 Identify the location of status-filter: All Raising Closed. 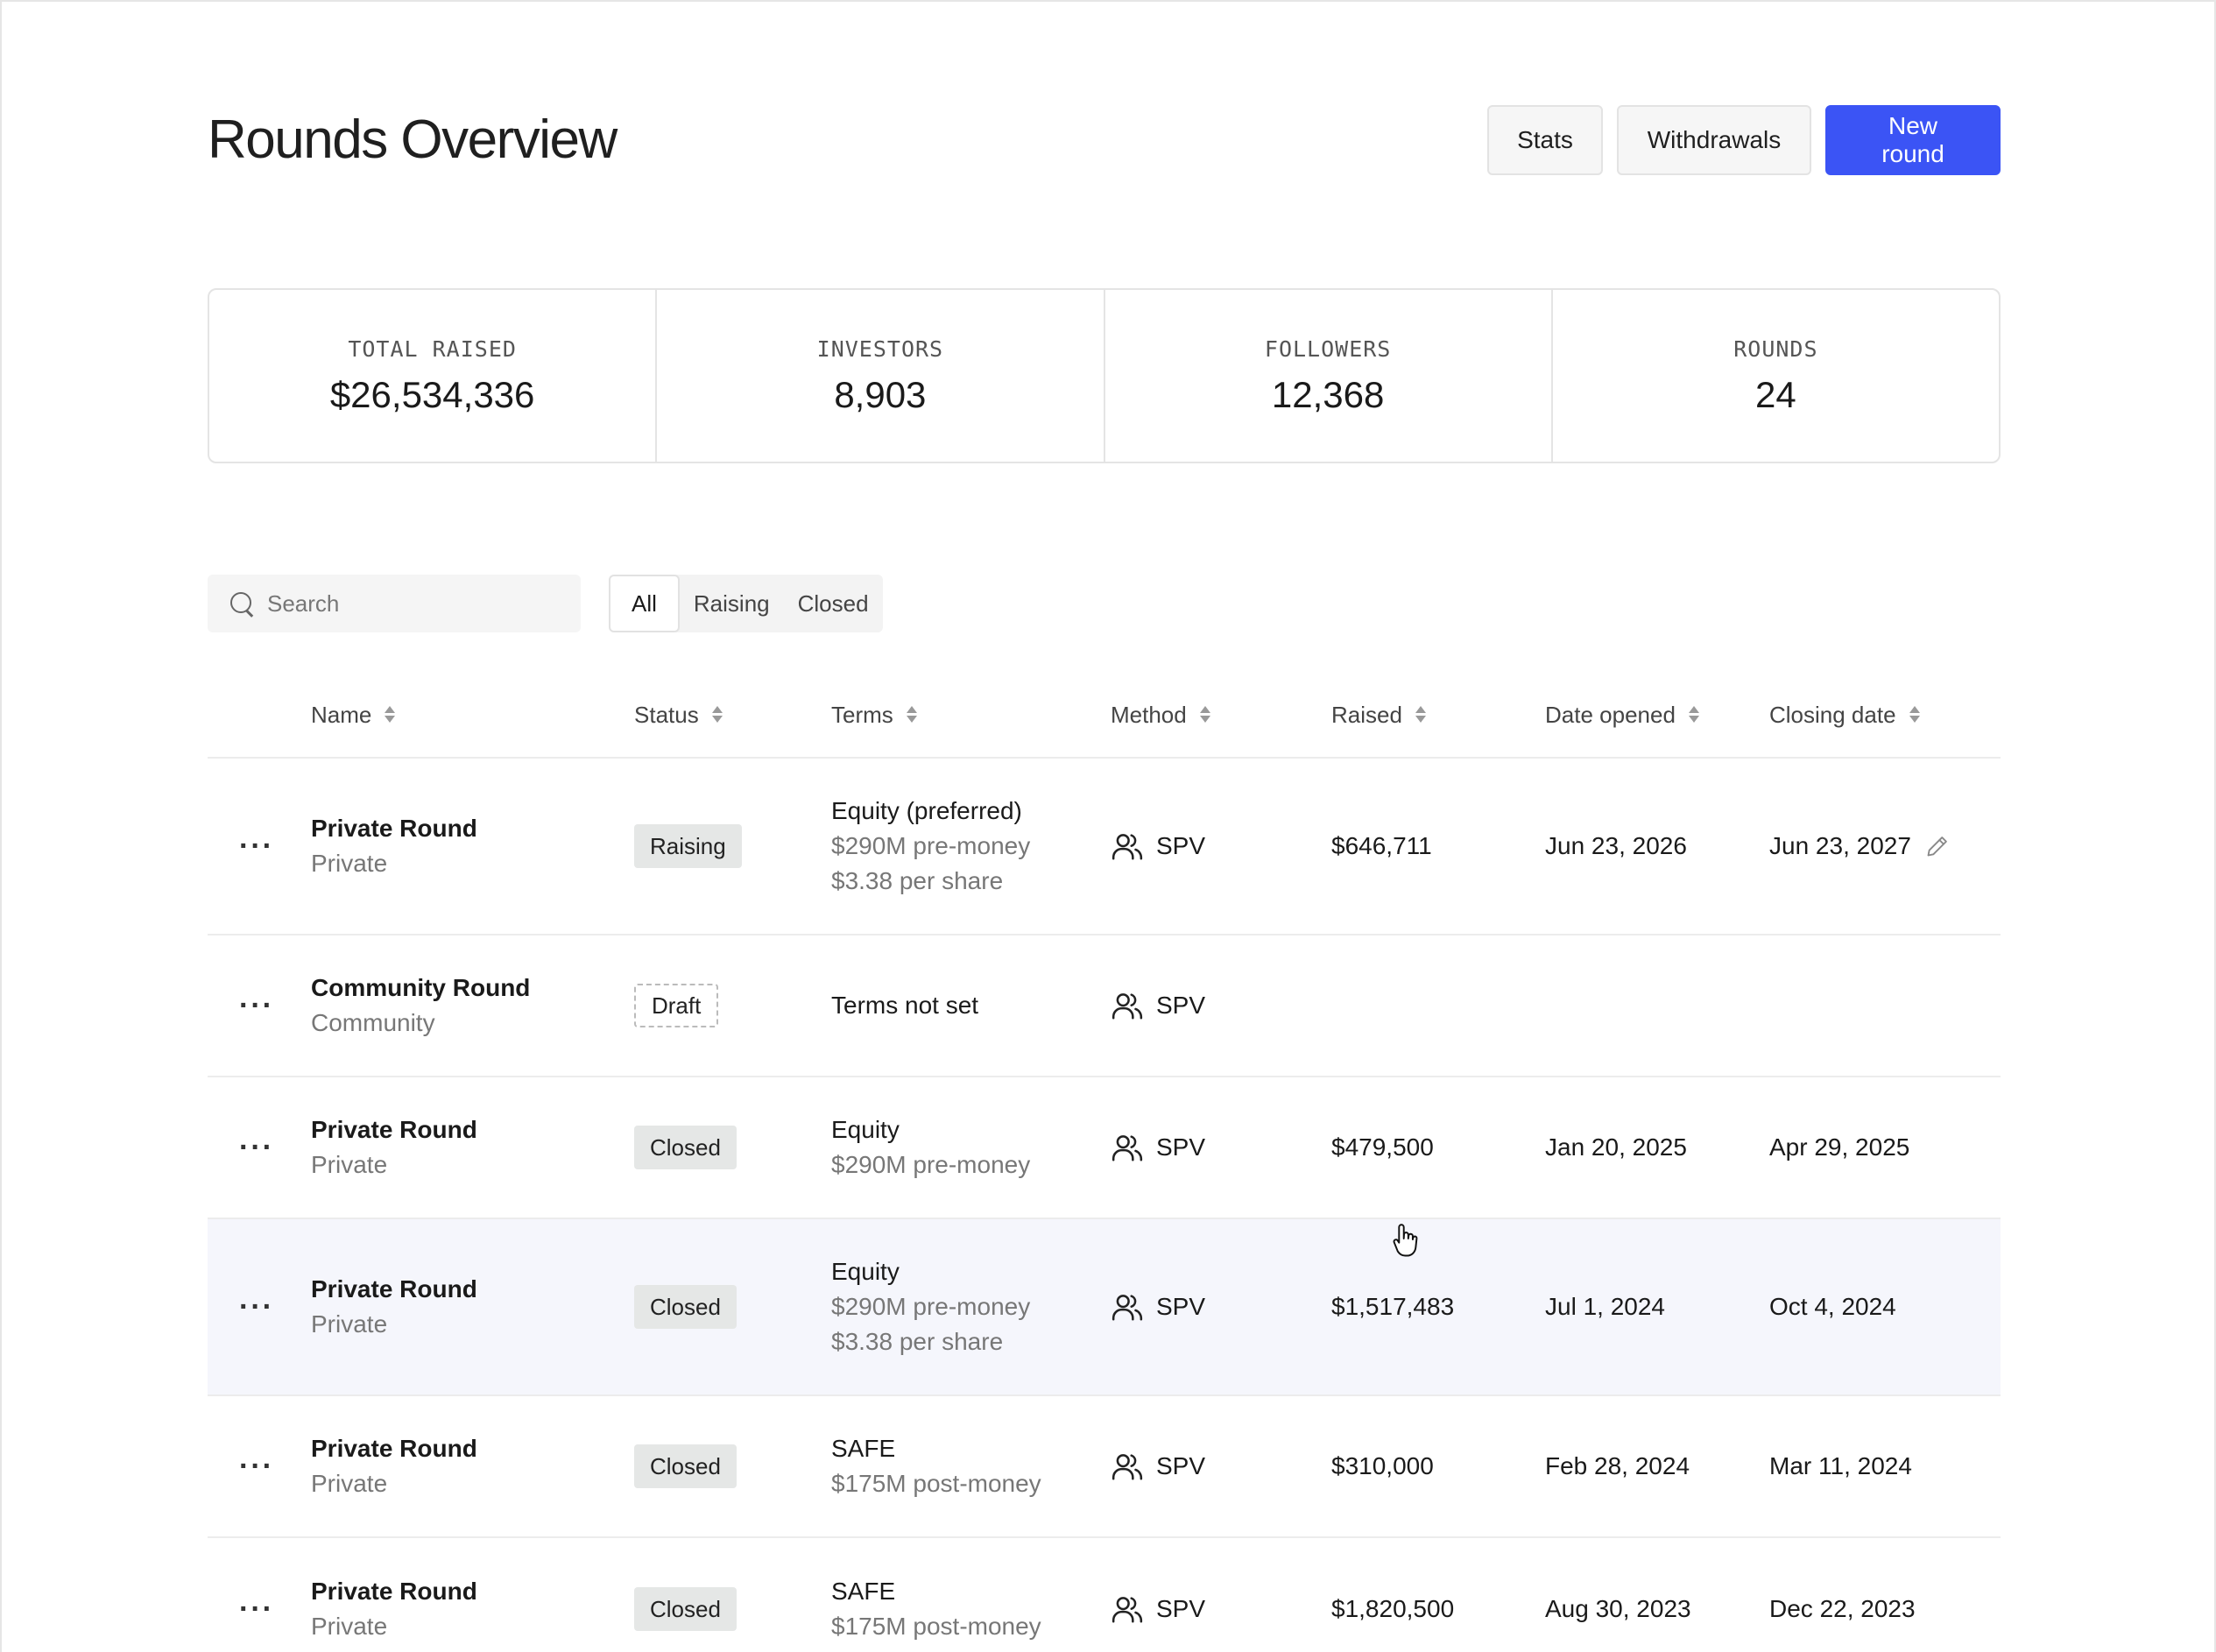
(746, 604).